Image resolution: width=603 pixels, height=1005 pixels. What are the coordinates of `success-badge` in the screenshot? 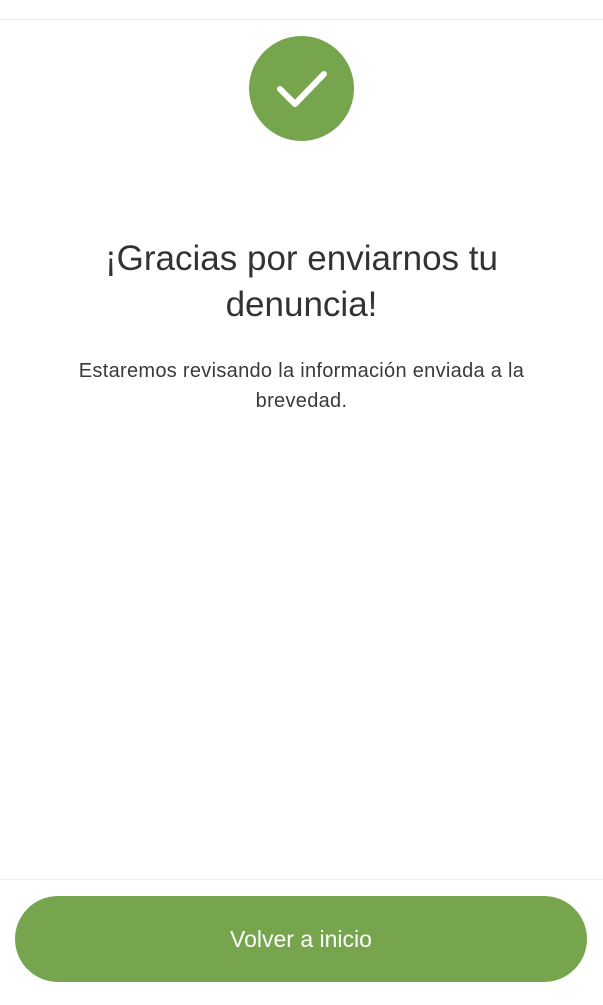 It's located at (301, 88).